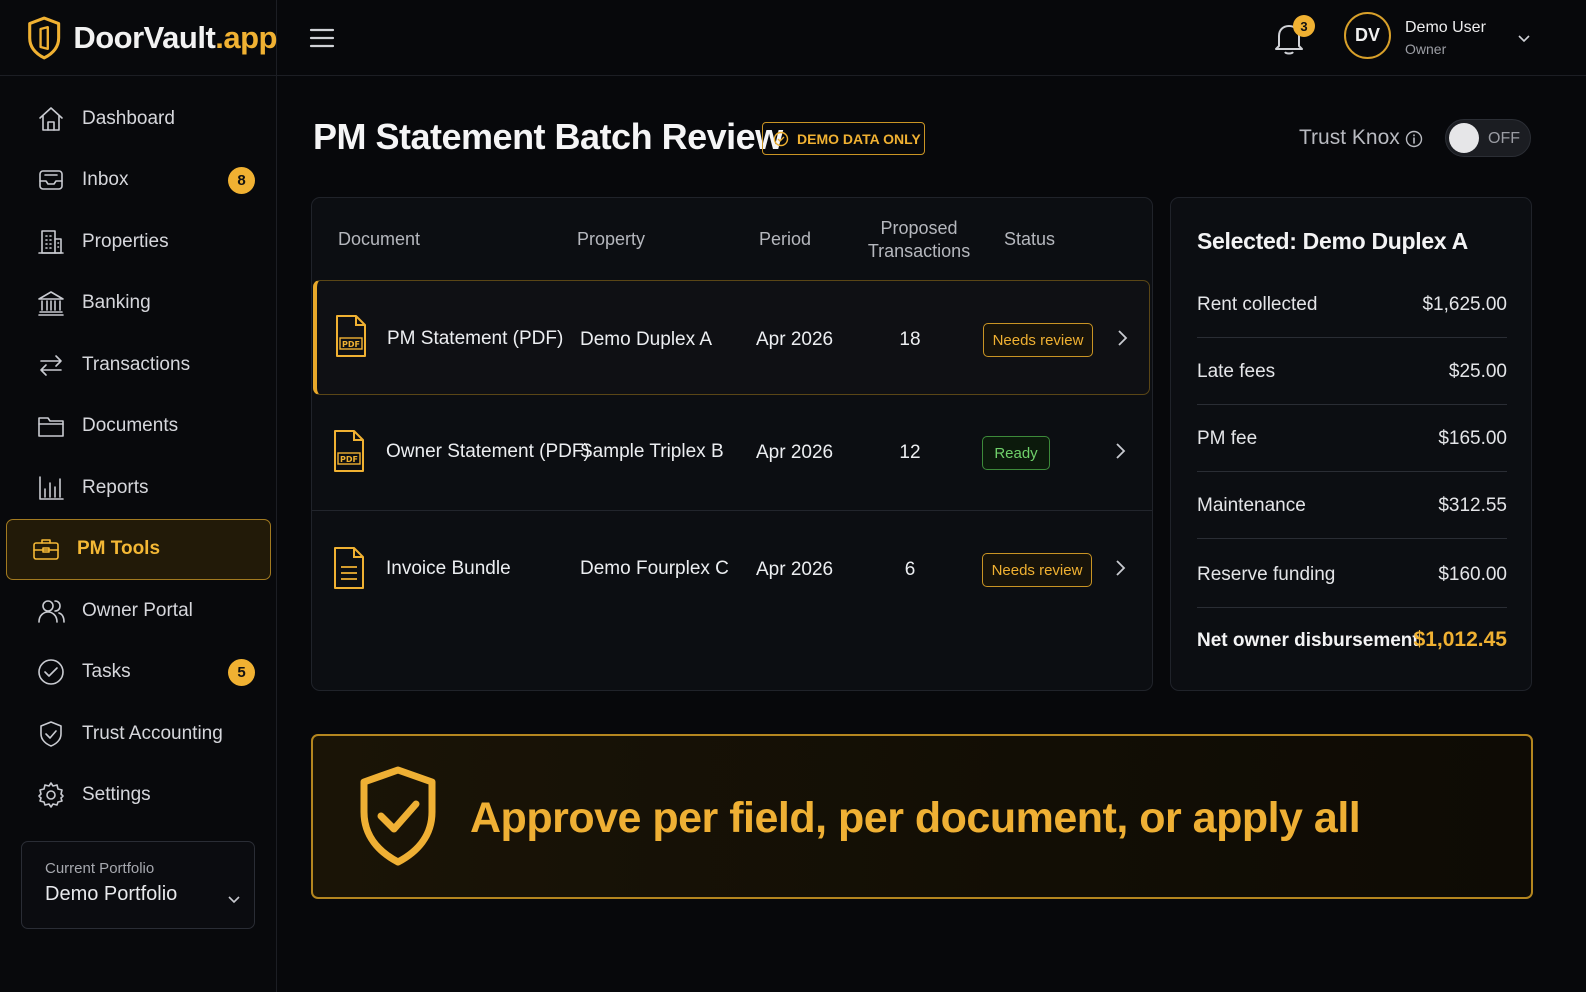 This screenshot has width=1586, height=992. What do you see at coordinates (859, 138) in the screenshot?
I see `demo-data-badge-label: DEMO DATA ONLY` at bounding box center [859, 138].